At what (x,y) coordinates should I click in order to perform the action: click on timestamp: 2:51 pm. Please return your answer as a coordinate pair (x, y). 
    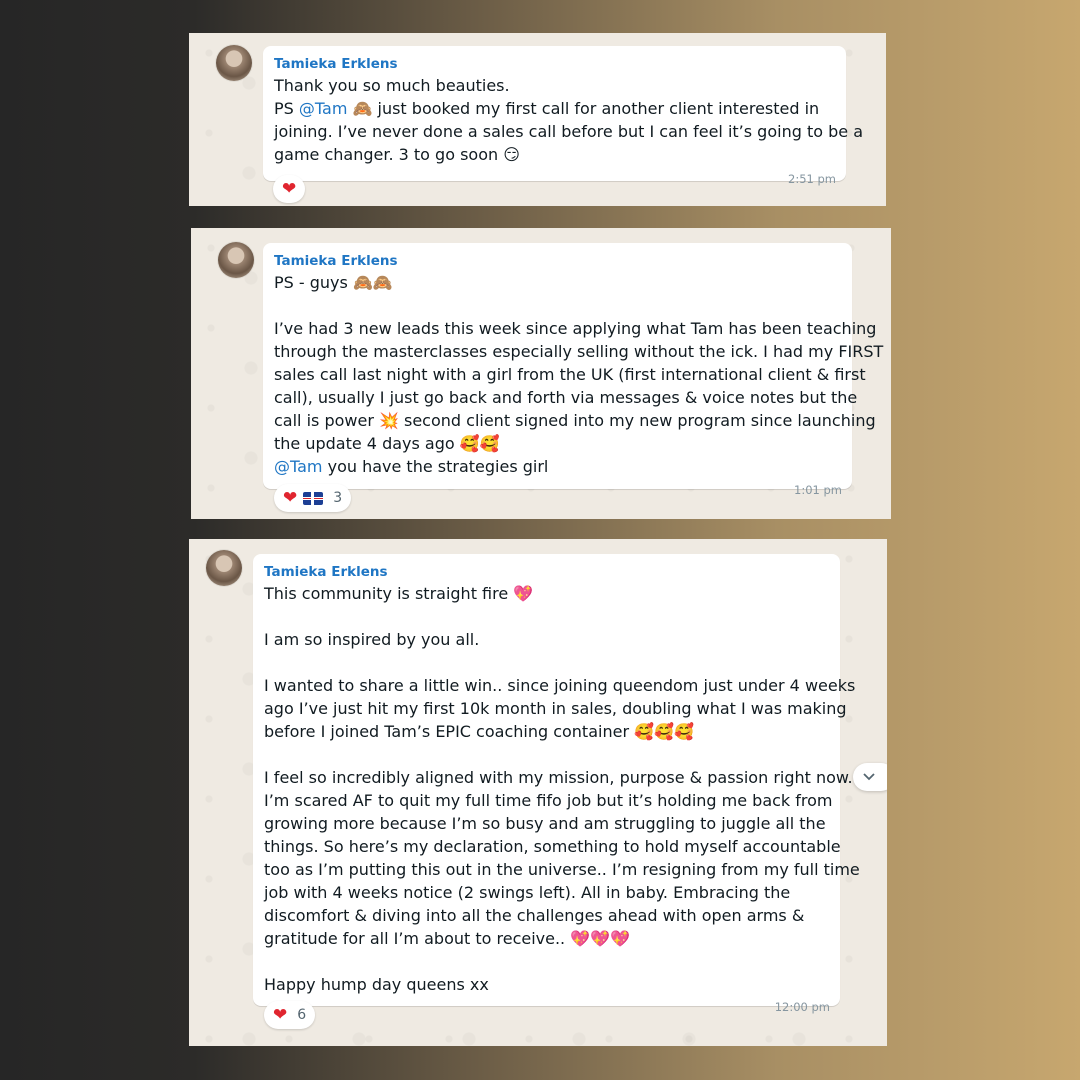
    Looking at the image, I should click on (812, 179).